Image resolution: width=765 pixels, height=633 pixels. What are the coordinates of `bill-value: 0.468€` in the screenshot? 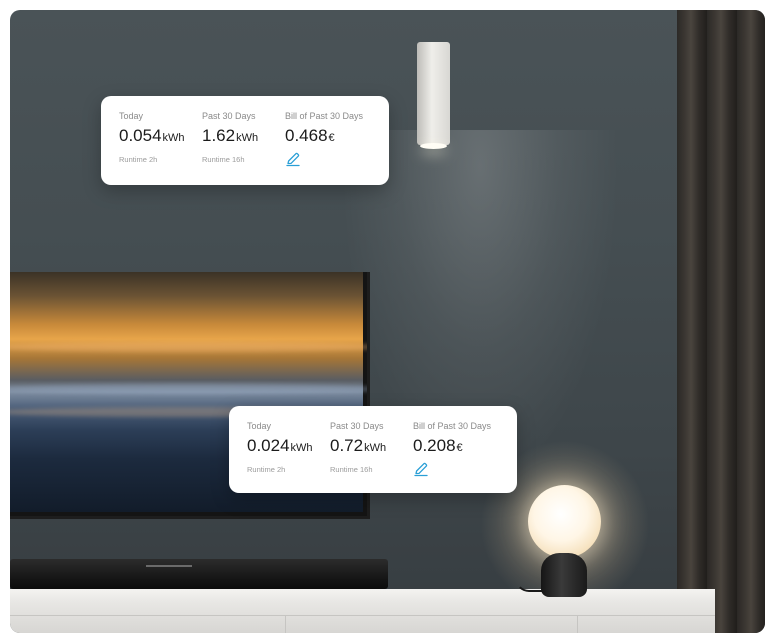 It's located at (328, 137).